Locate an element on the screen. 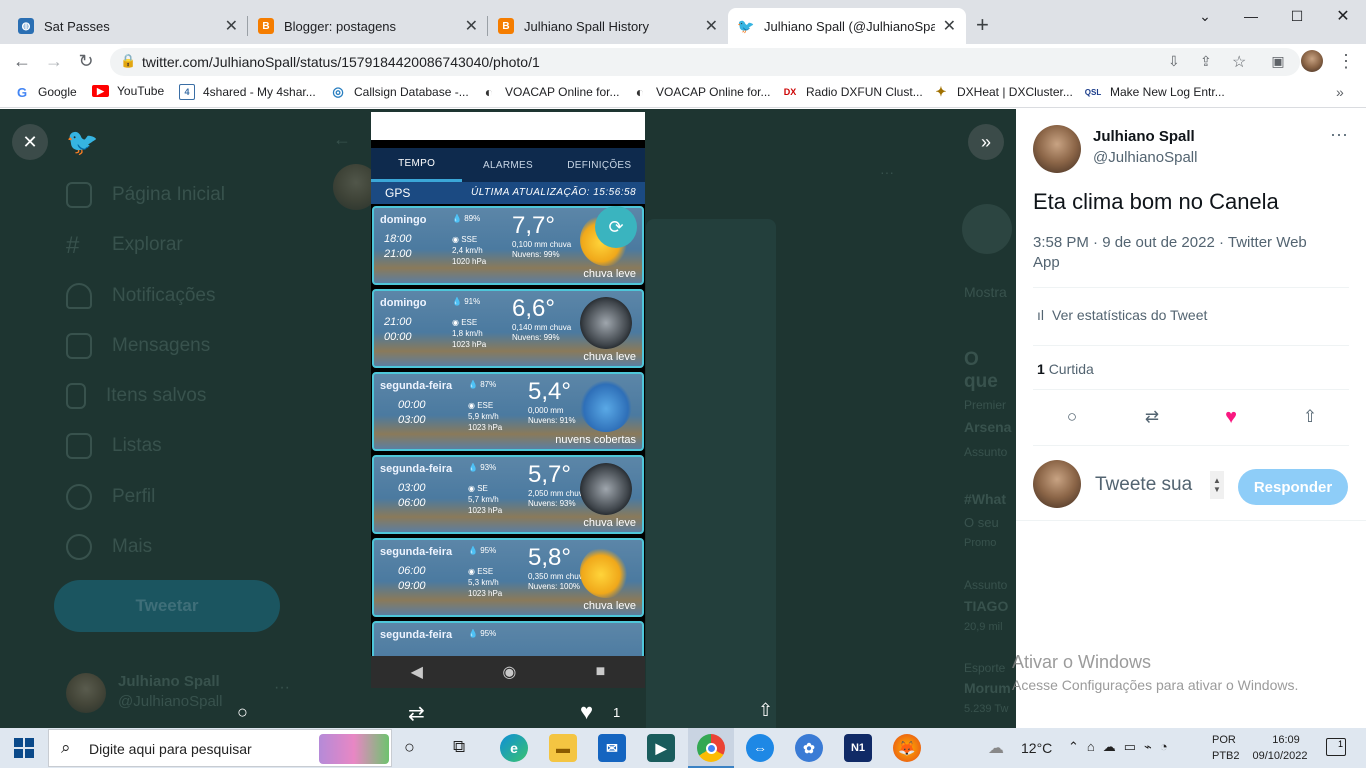  tab-sat-passes: ◍ Sat Passes ✕ is located at coordinates (128, 26).